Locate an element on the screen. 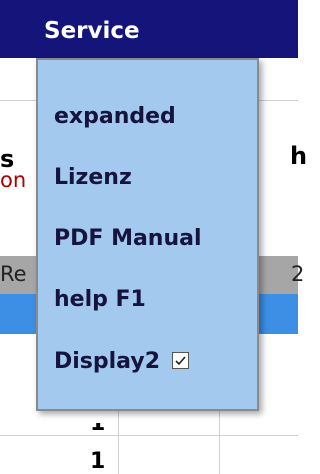 This screenshot has height=474, width=320. menu-service: Service is located at coordinates (92, 31).